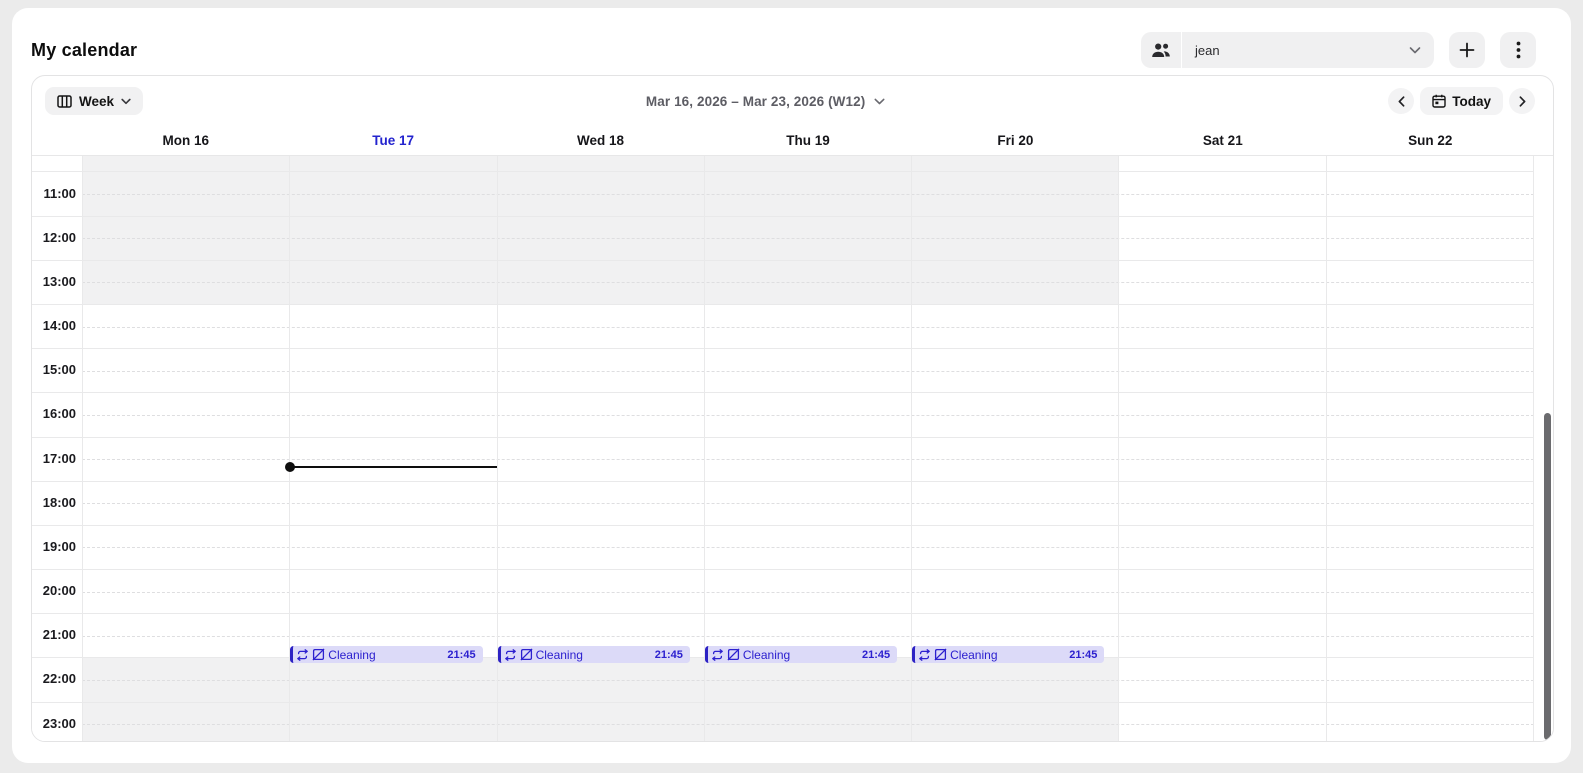 This screenshot has width=1583, height=773. What do you see at coordinates (59, 458) in the screenshot?
I see `time-label-1700: 17:00` at bounding box center [59, 458].